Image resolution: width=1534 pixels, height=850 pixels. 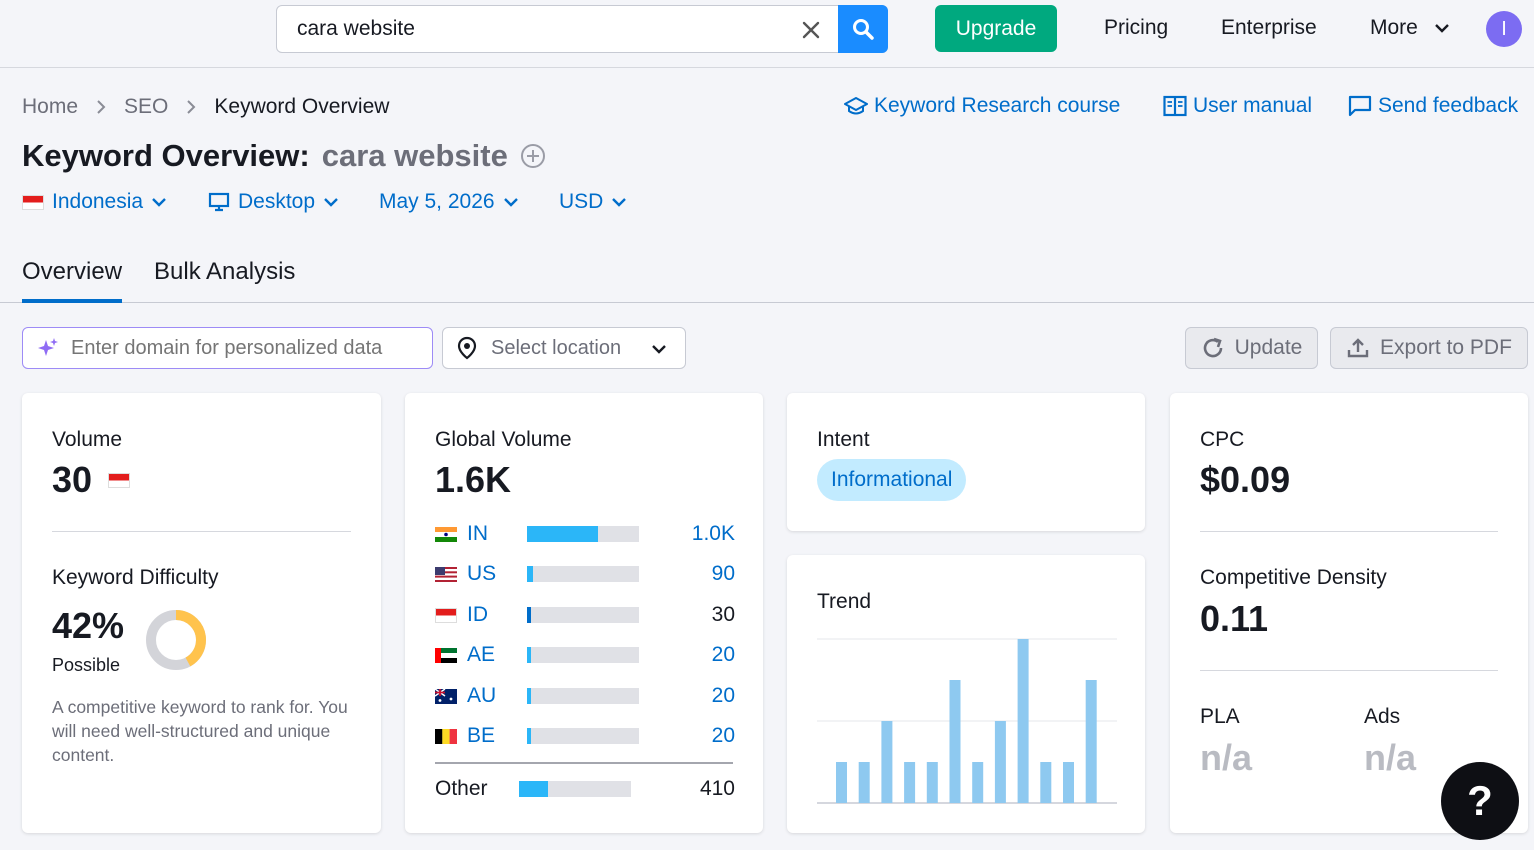 I want to click on density-value: 0.11, so click(x=1234, y=618).